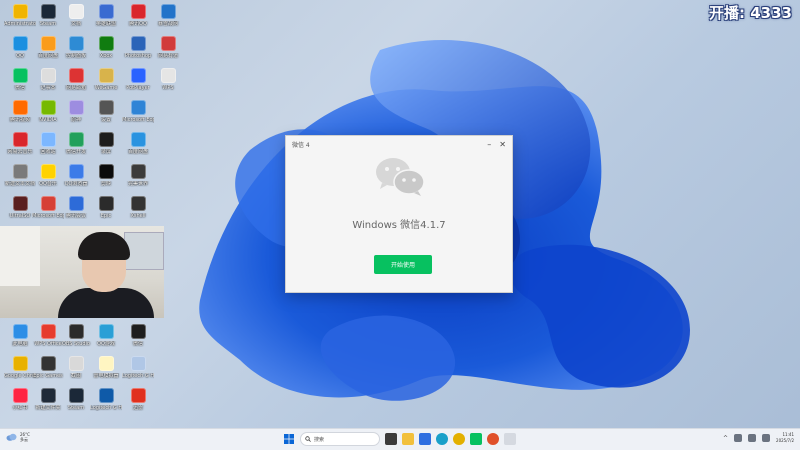 This screenshot has width=800, height=450. What do you see at coordinates (138, 84) in the screenshot?
I see `desktop-icon: PotPlayer` at bounding box center [138, 84].